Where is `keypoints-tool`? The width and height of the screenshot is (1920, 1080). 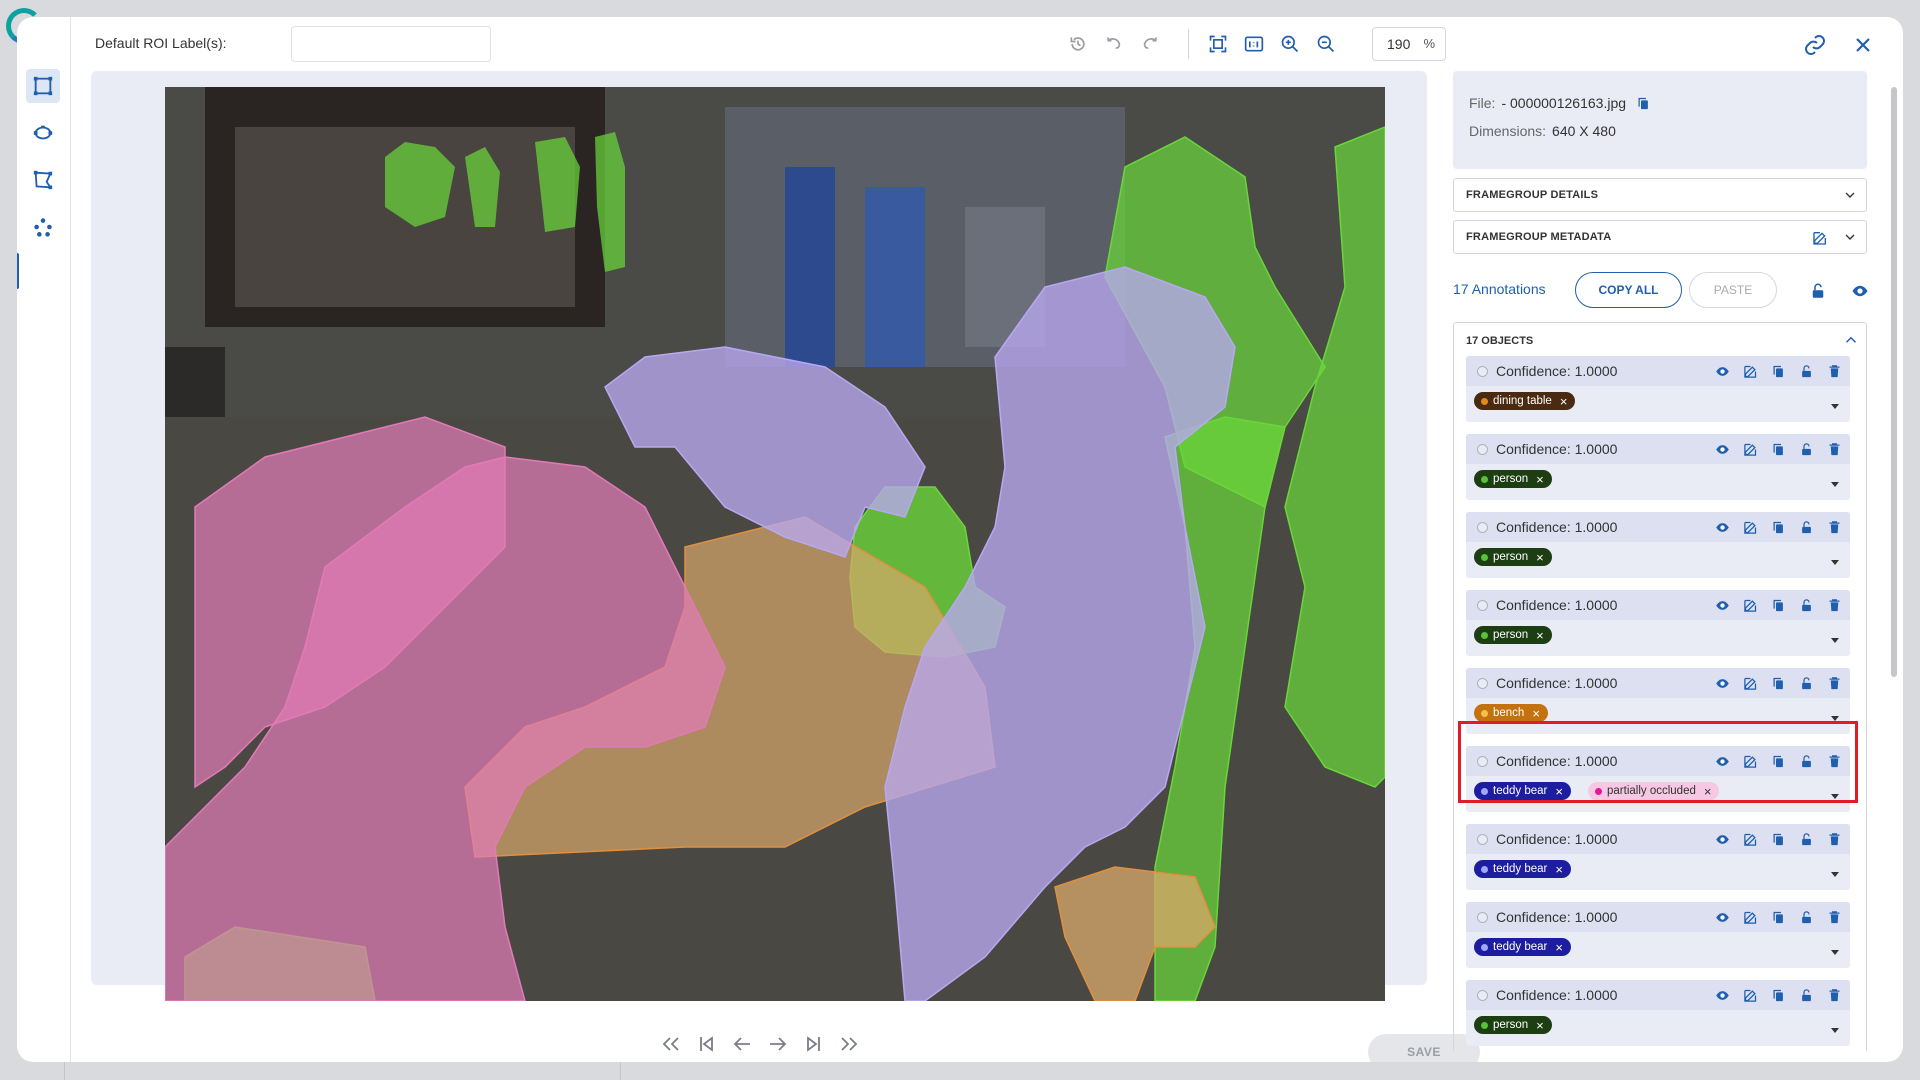 keypoints-tool is located at coordinates (43, 227).